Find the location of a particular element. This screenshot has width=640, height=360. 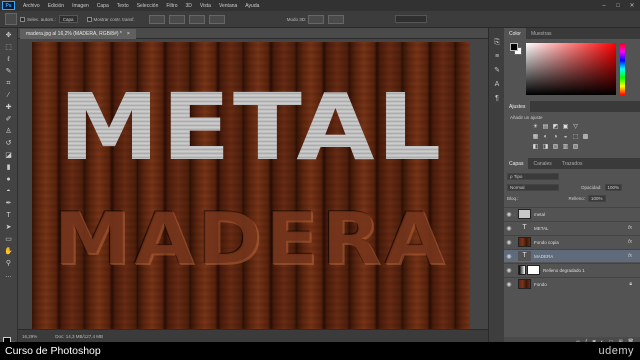

dodge-tool-icon: ◓ is located at coordinates (8, 191).